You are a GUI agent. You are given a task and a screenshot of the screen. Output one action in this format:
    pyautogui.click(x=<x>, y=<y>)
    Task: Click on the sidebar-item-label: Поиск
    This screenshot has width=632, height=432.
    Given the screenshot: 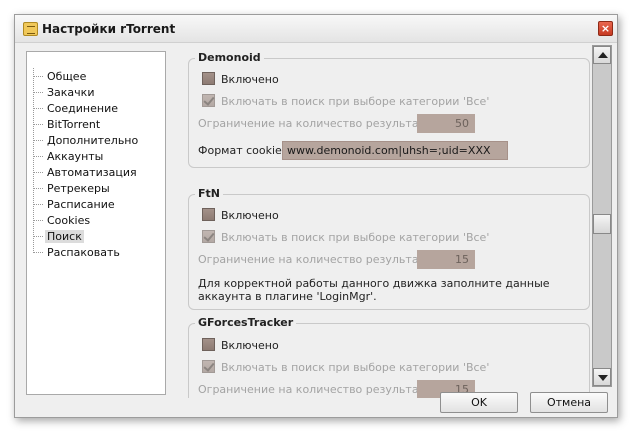 What is the action you would take?
    pyautogui.click(x=64, y=236)
    